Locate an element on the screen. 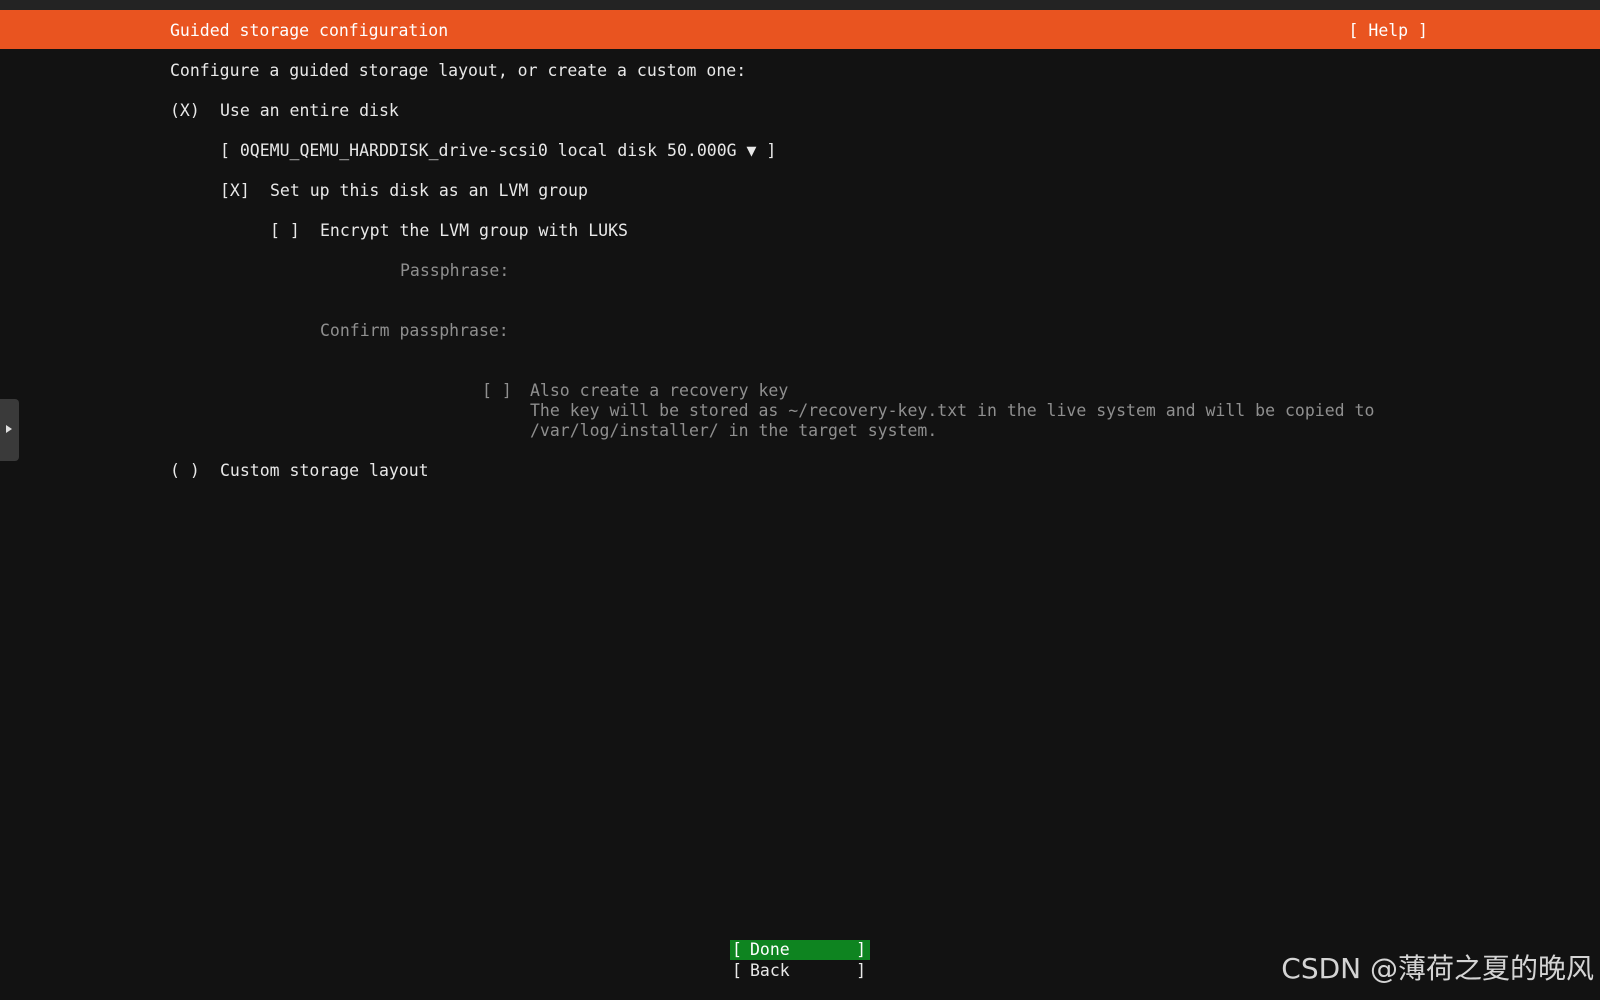 The width and height of the screenshot is (1600, 1000). watermark-text: CSDN @薄荷之夏的晚风 is located at coordinates (1437, 968).